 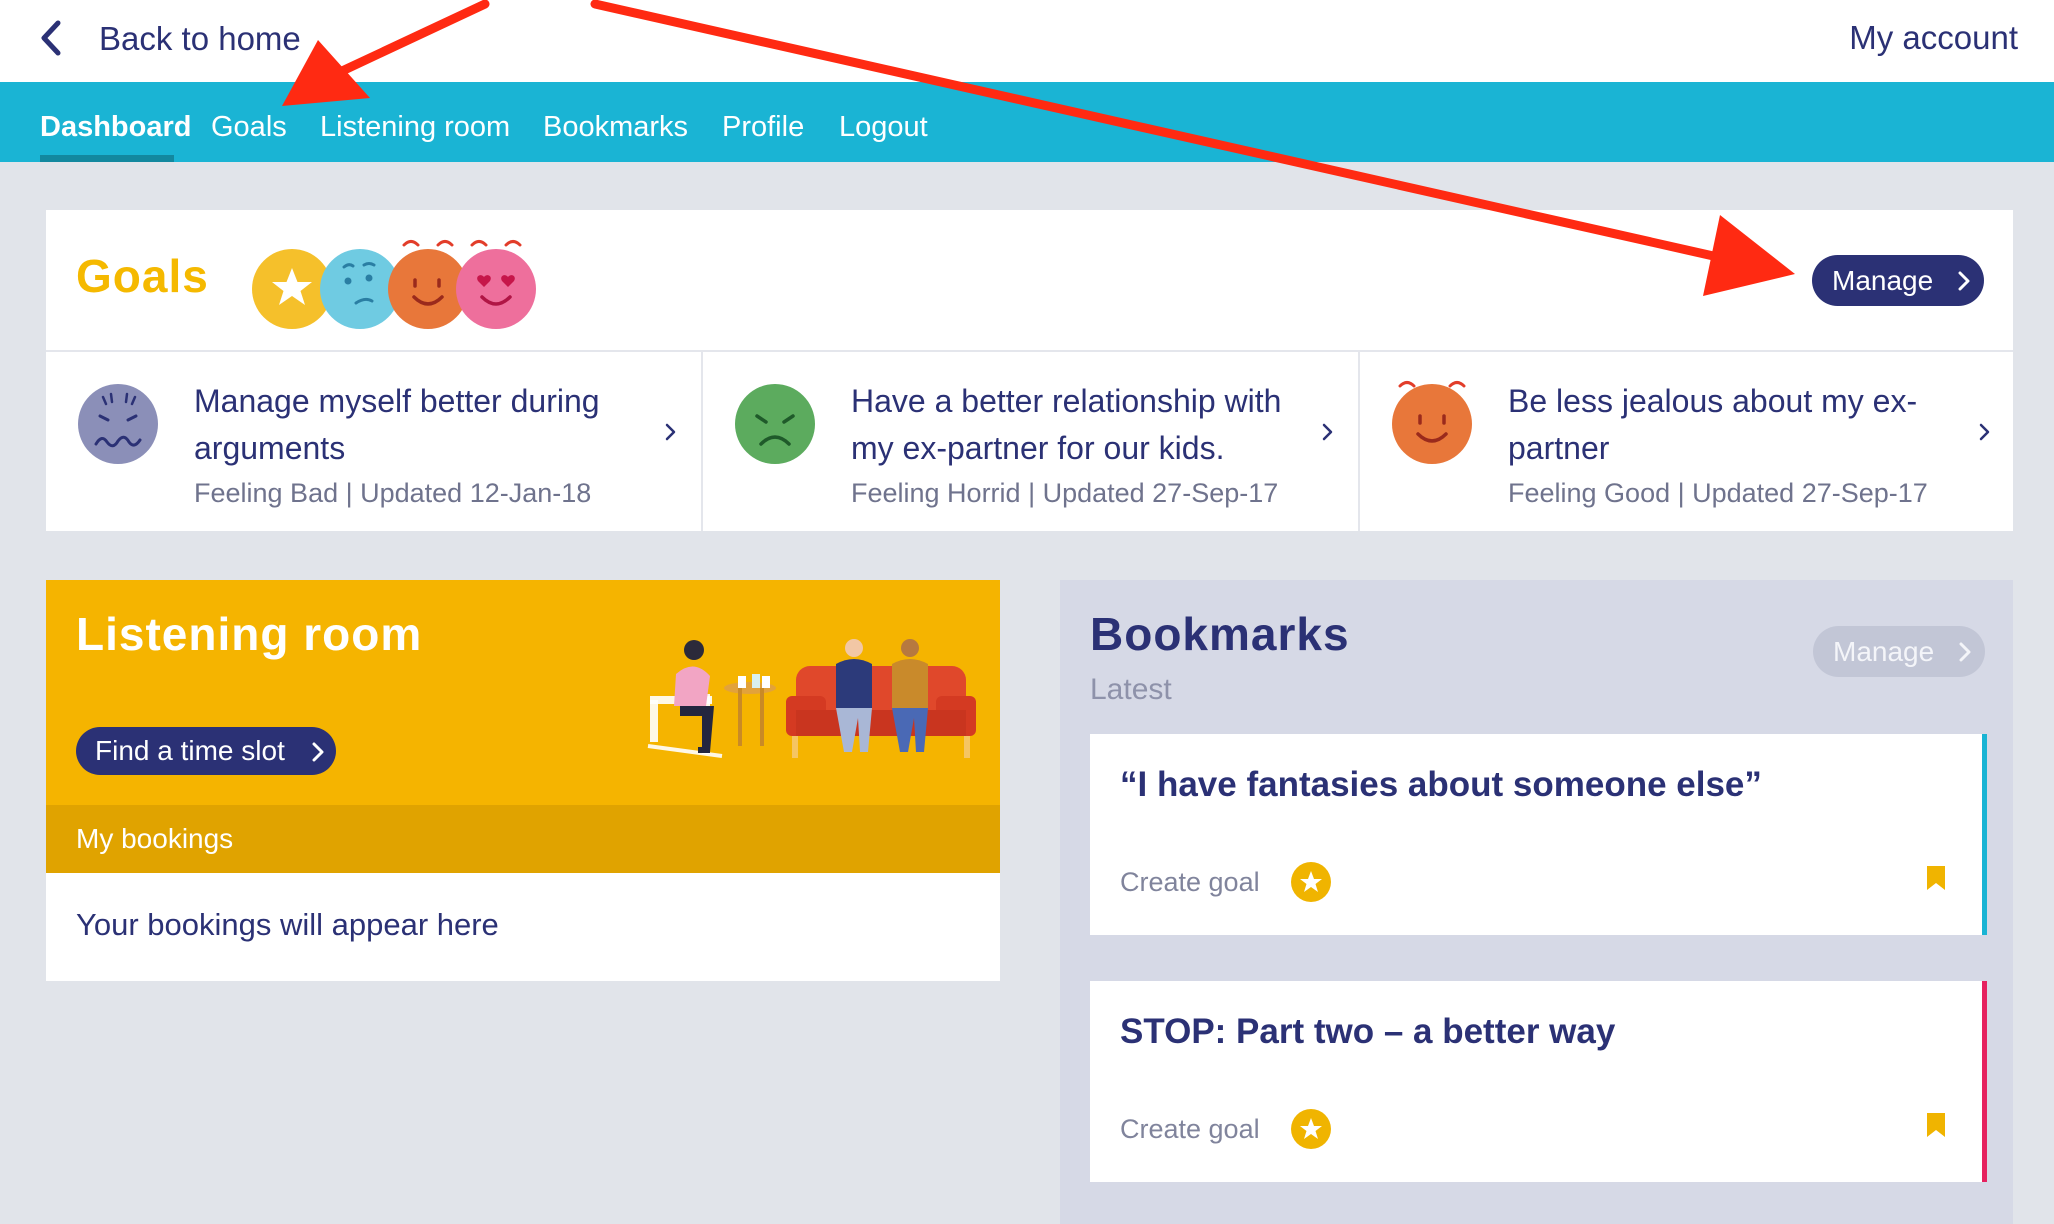 What do you see at coordinates (287, 924) in the screenshot?
I see `bookings-empty-text: Your bookings will appear here` at bounding box center [287, 924].